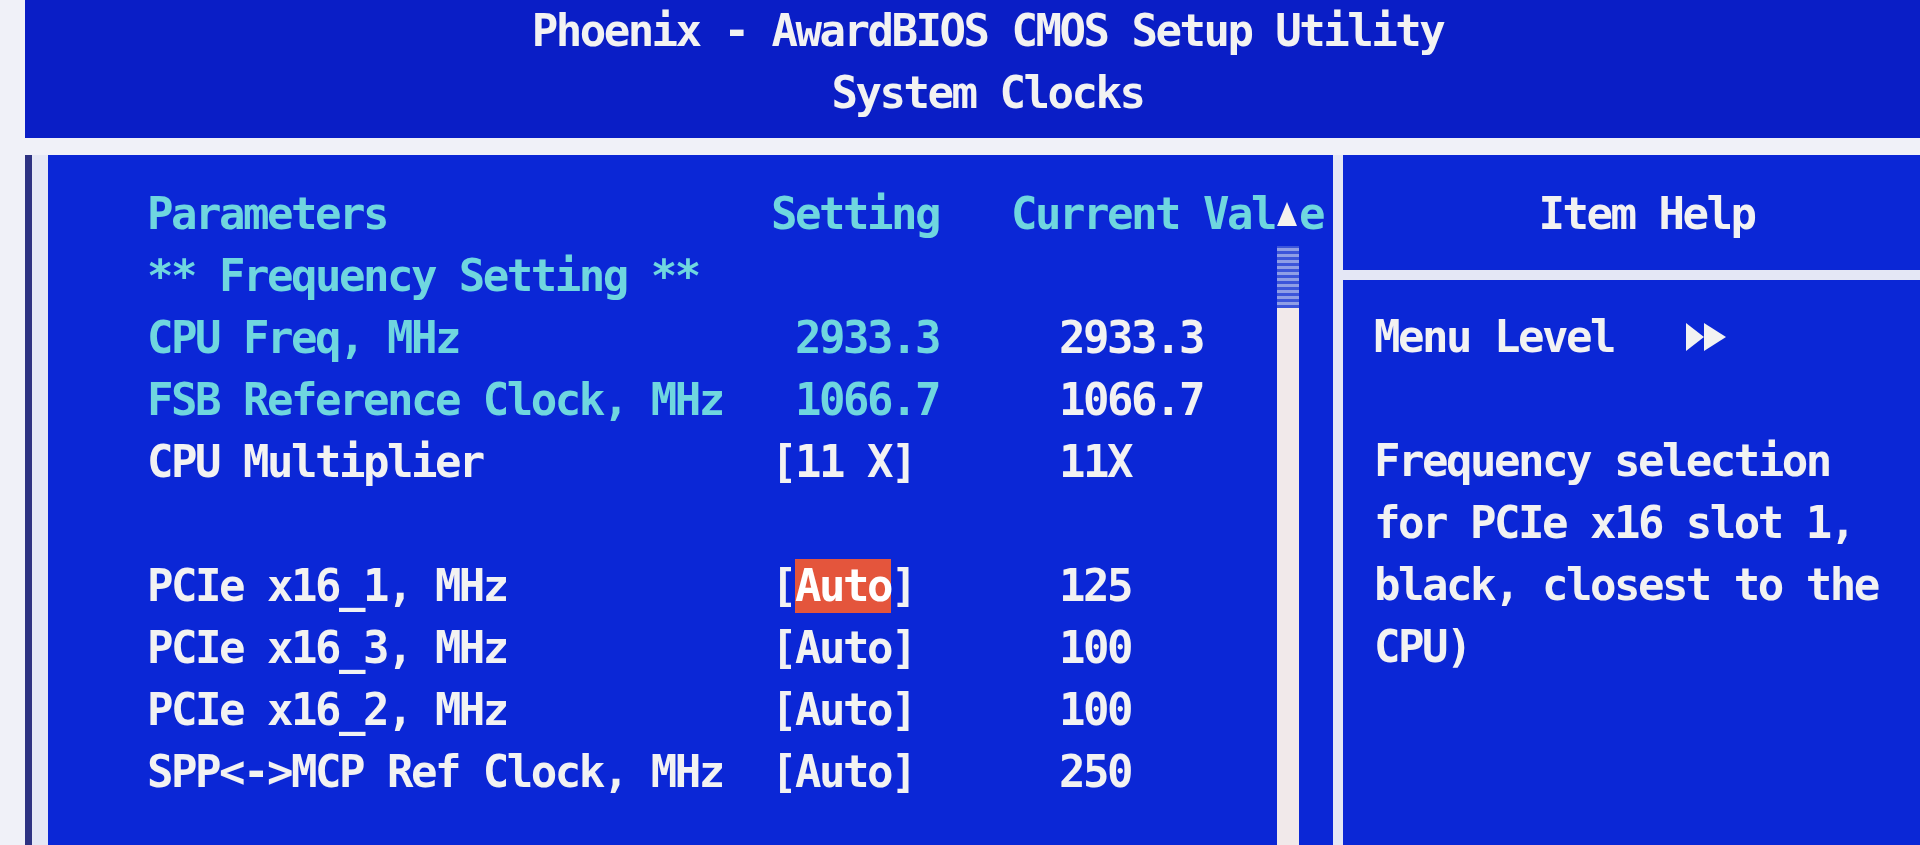 Image resolution: width=1920 pixels, height=845 pixels. Describe the element at coordinates (1095, 462) in the screenshot. I see `current-value: 11X` at that location.